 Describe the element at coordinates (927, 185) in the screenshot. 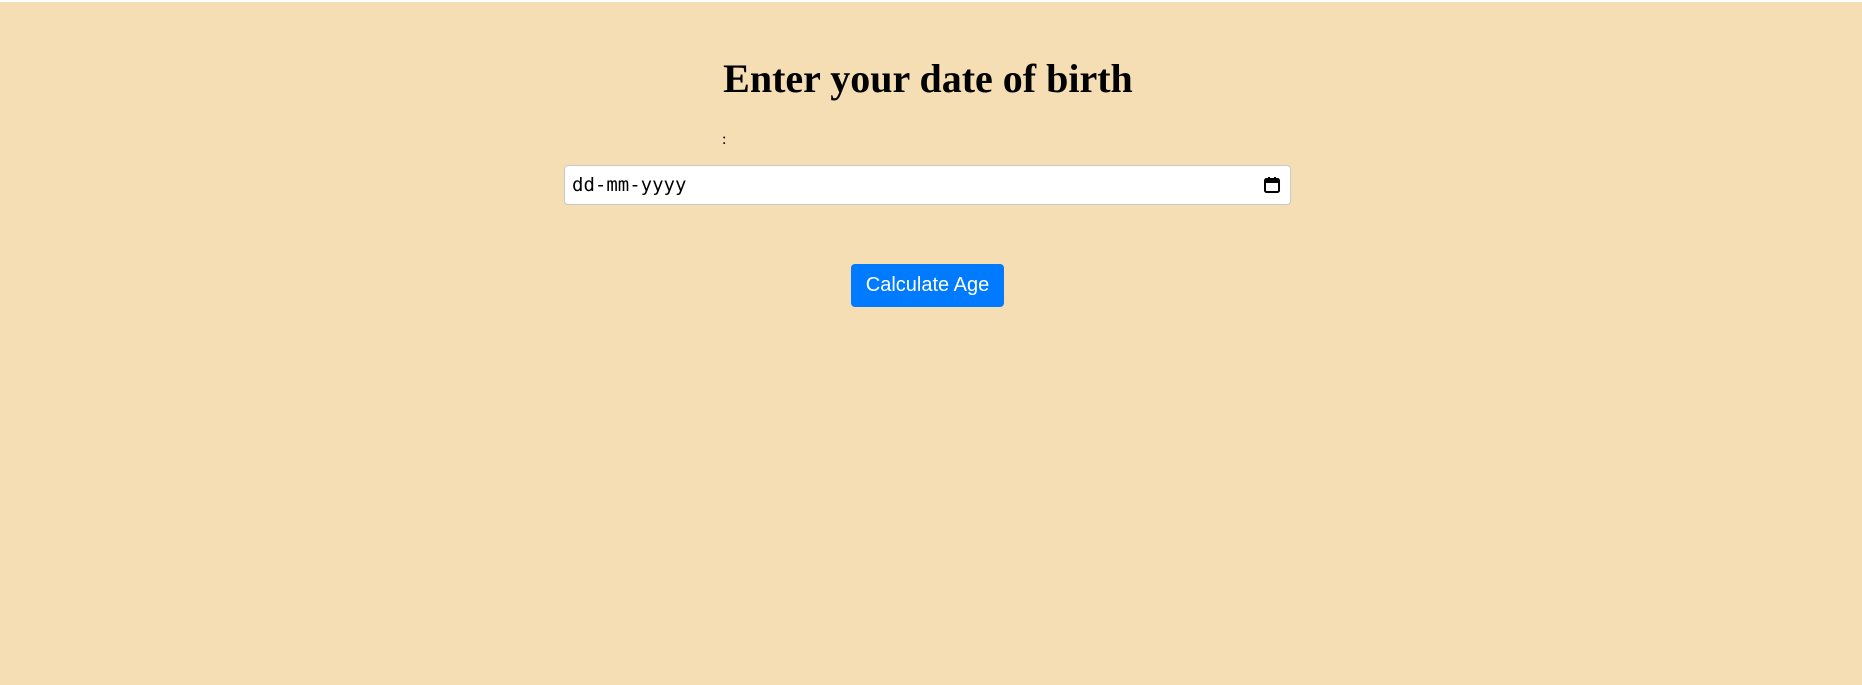

I see `dob-date-input: dd-mm-yyyy` at that location.